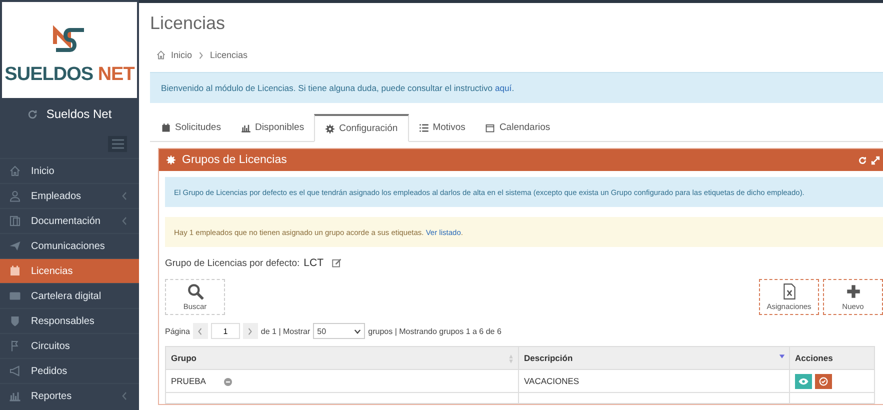 Image resolution: width=883 pixels, height=410 pixels. What do you see at coordinates (511, 359) in the screenshot?
I see `sort-icon` at bounding box center [511, 359].